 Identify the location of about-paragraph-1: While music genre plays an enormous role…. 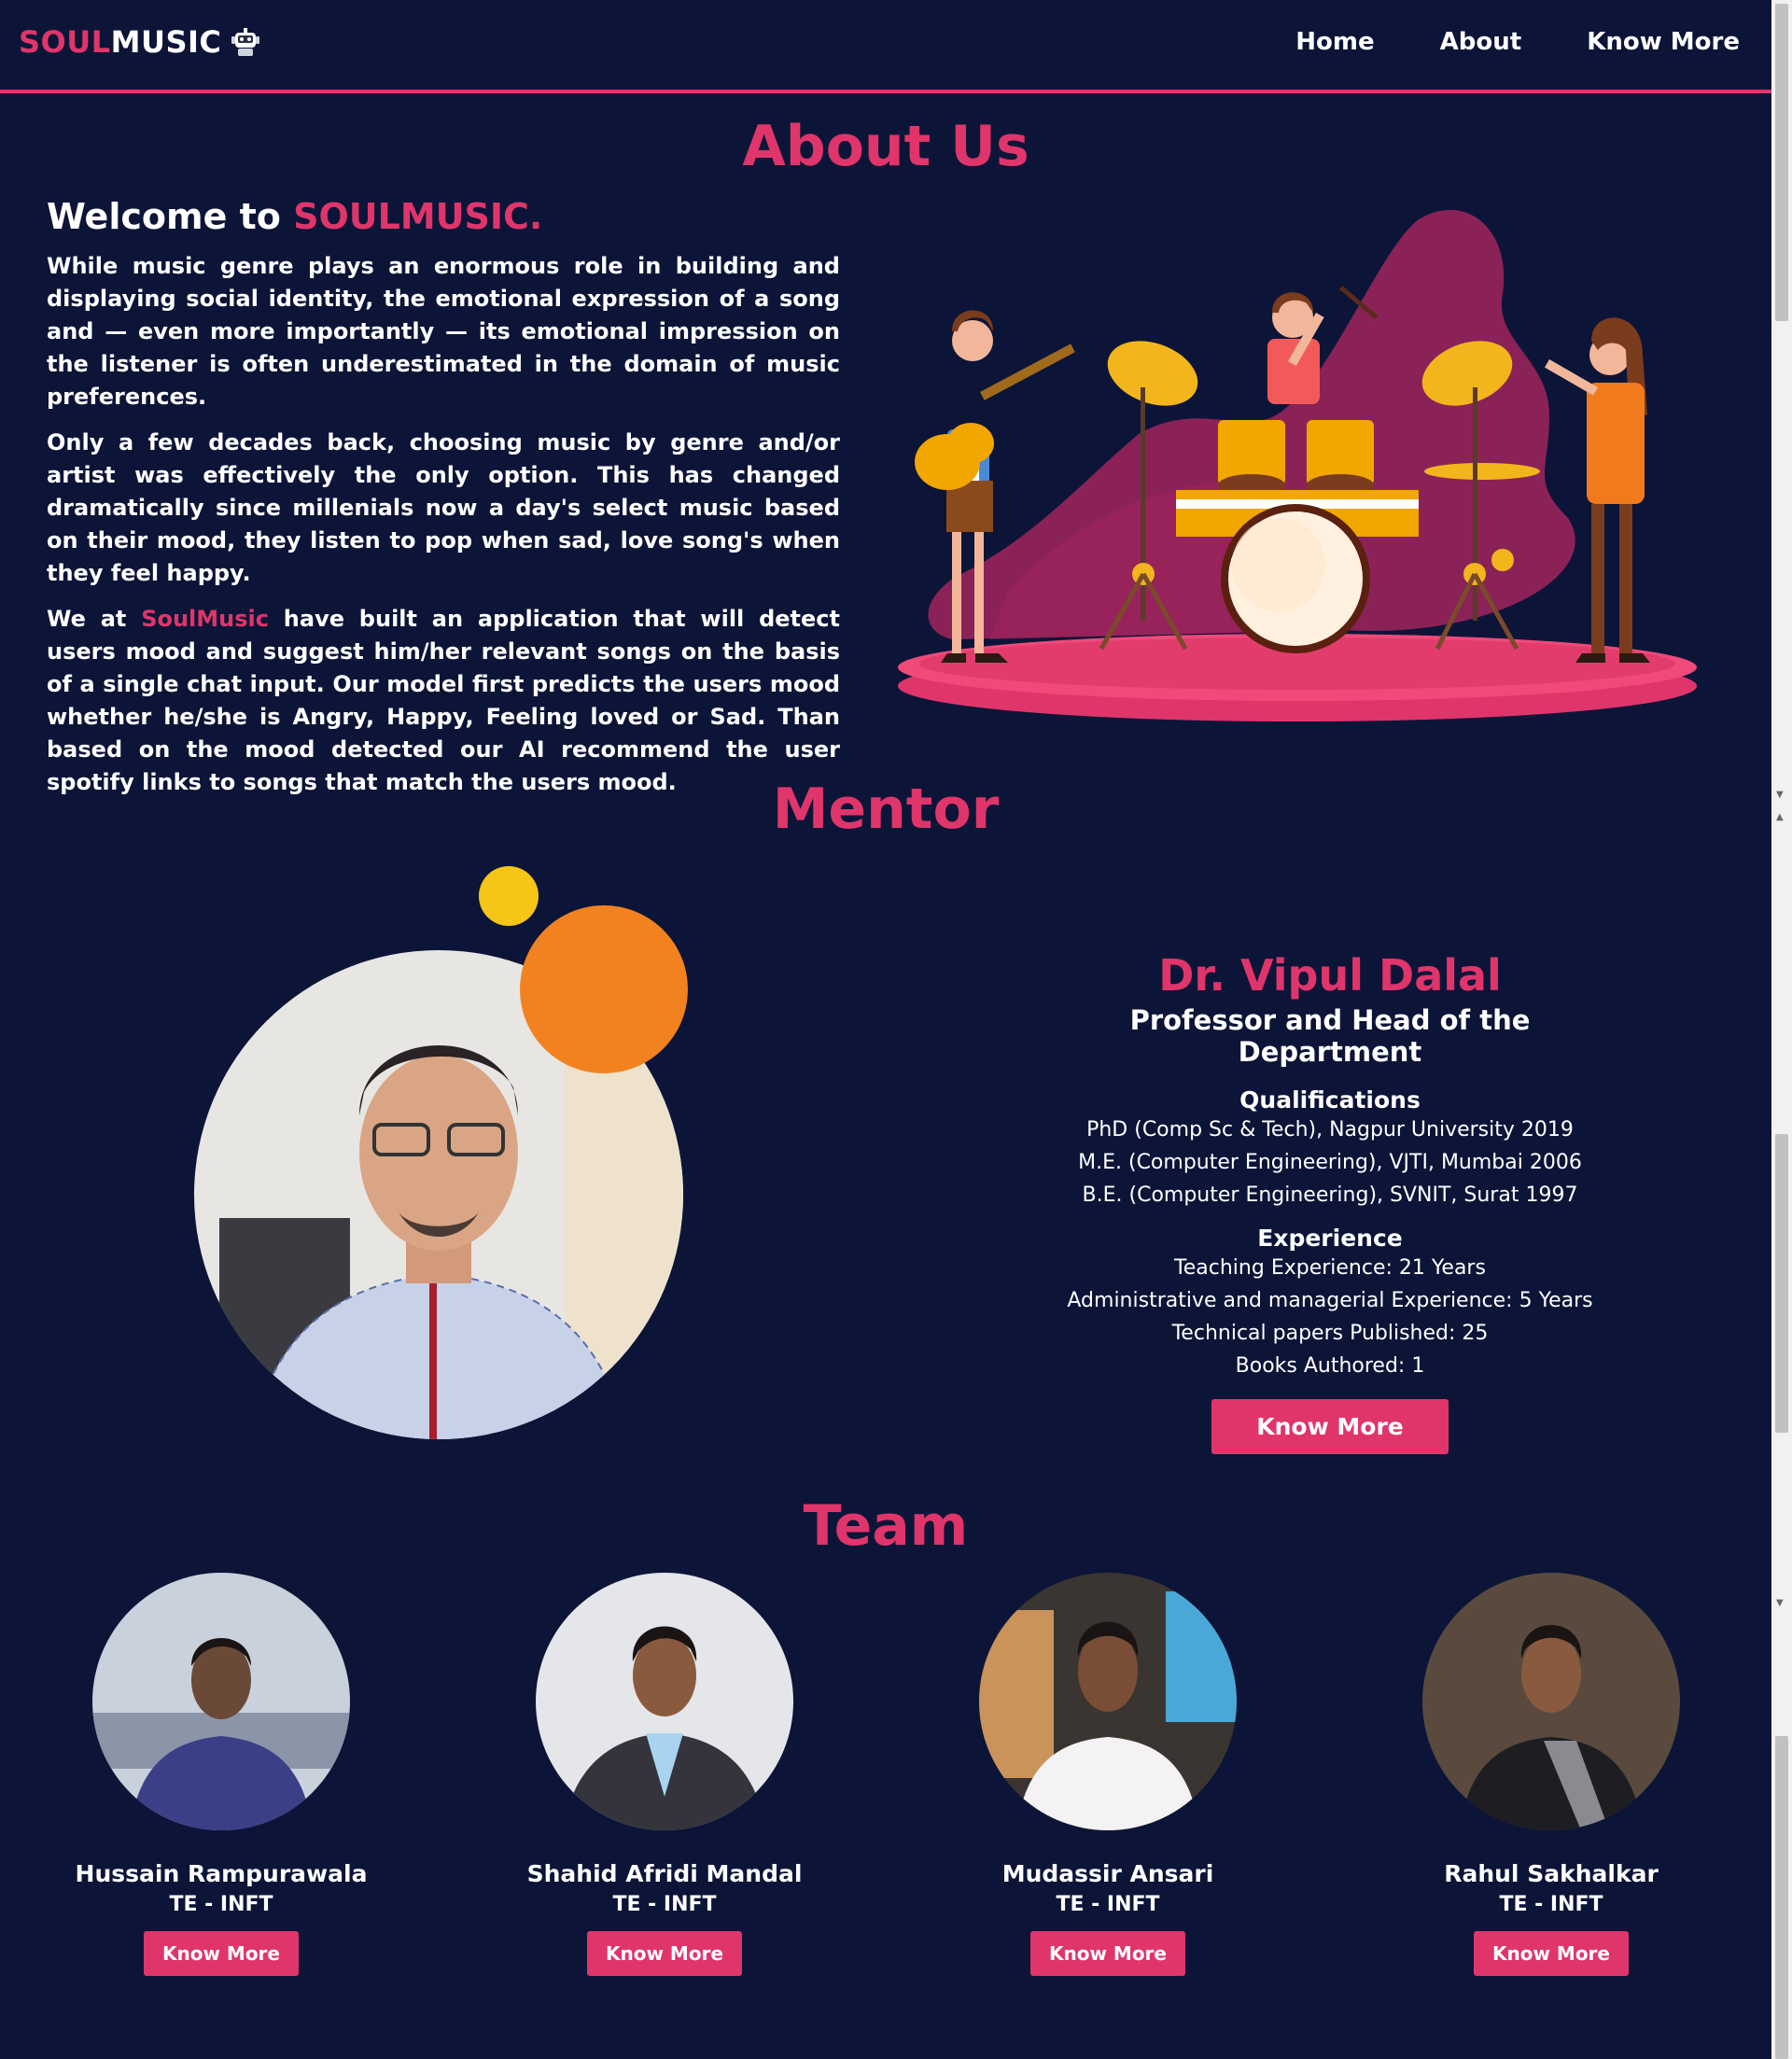
(443, 331).